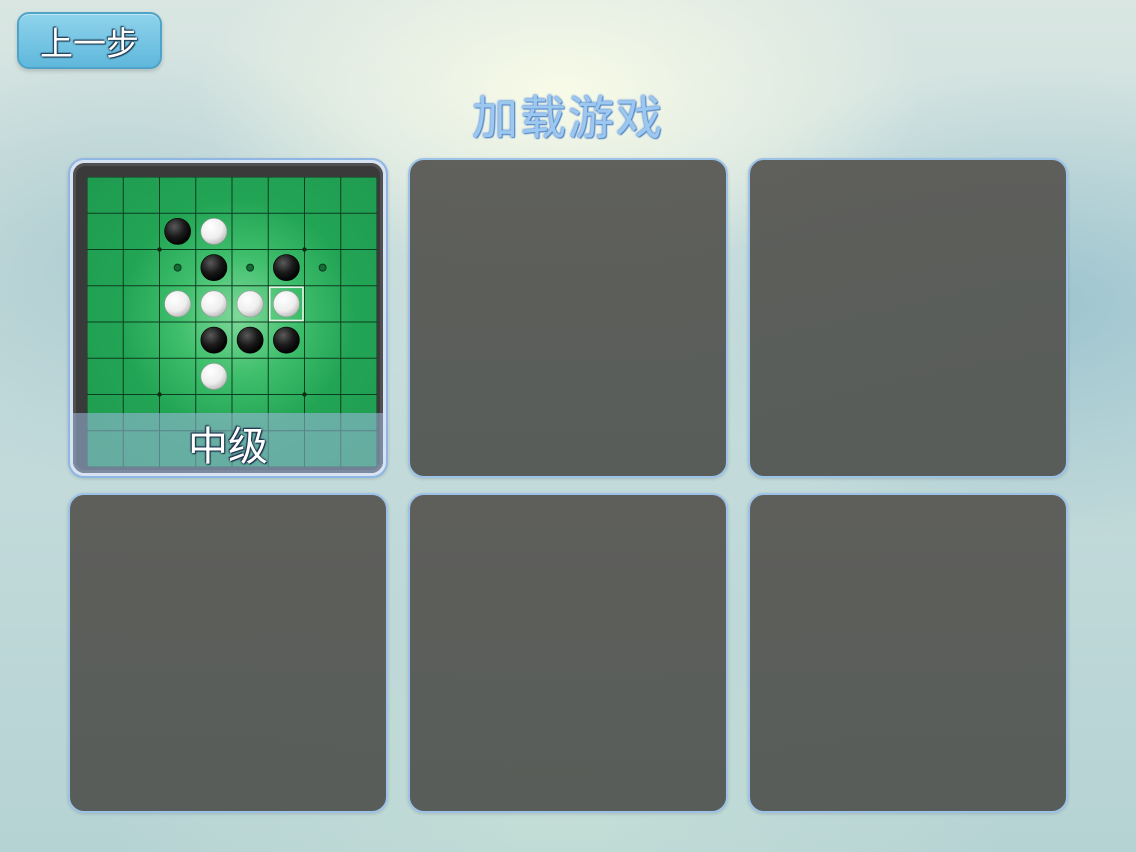 This screenshot has height=852, width=1136. What do you see at coordinates (89, 40) in the screenshot?
I see `back-button: 上一步` at bounding box center [89, 40].